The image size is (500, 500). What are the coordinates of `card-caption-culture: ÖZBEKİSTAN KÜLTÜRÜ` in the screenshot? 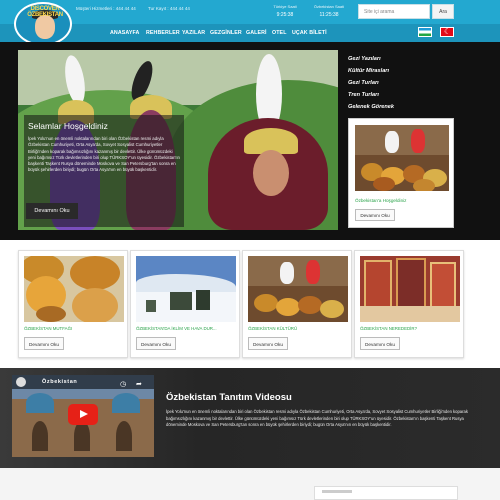 It's located at (272, 328).